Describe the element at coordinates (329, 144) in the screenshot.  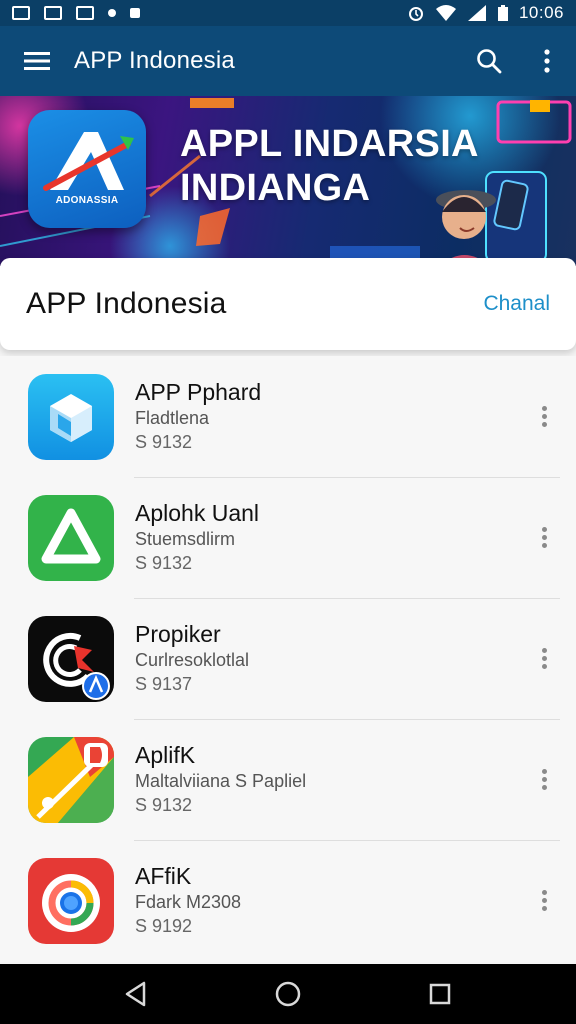
I see `banner-headline-line-1: APPL INDARSIA` at that location.